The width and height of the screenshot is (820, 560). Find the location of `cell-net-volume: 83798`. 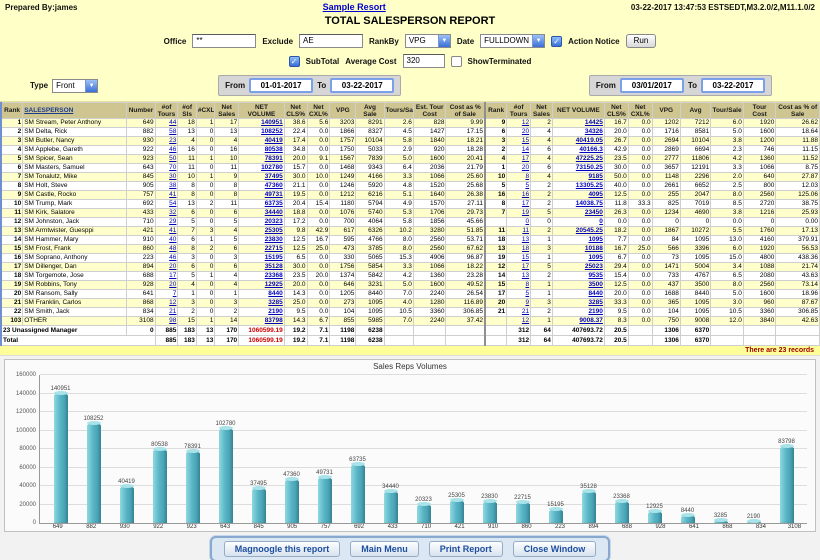

cell-net-volume: 83798 is located at coordinates (261, 321).